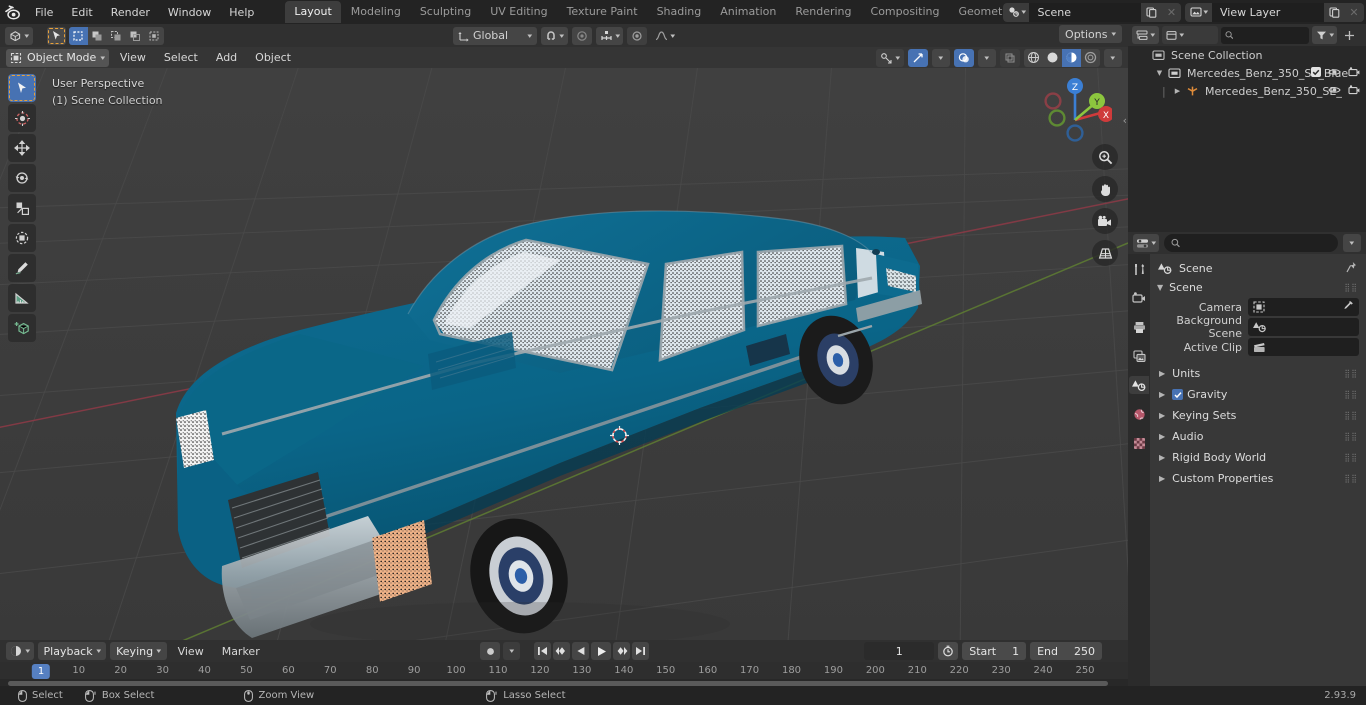  Describe the element at coordinates (994, 651) in the screenshot. I see `frame-start-field: Start 1` at that location.